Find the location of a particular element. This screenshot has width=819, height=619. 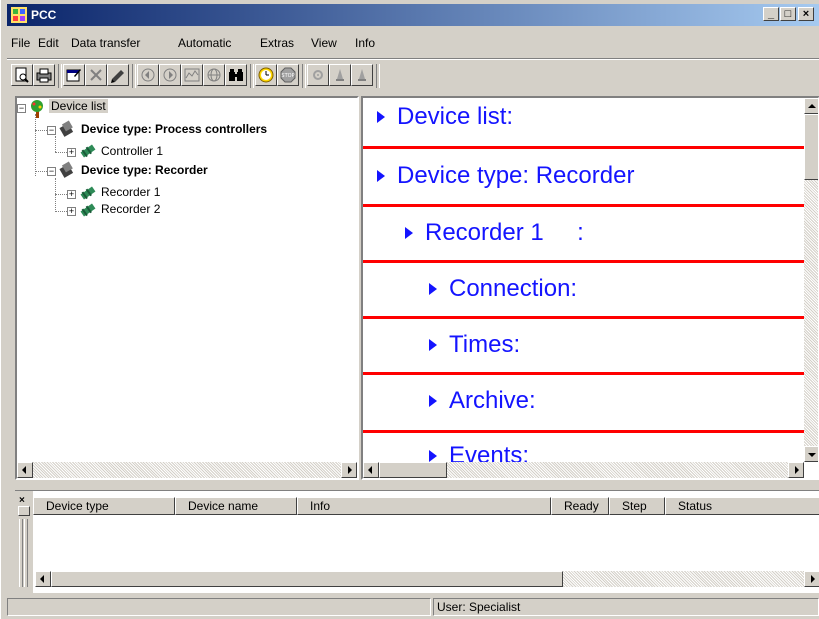

controller-1-expand-toggle: + is located at coordinates (71, 152).